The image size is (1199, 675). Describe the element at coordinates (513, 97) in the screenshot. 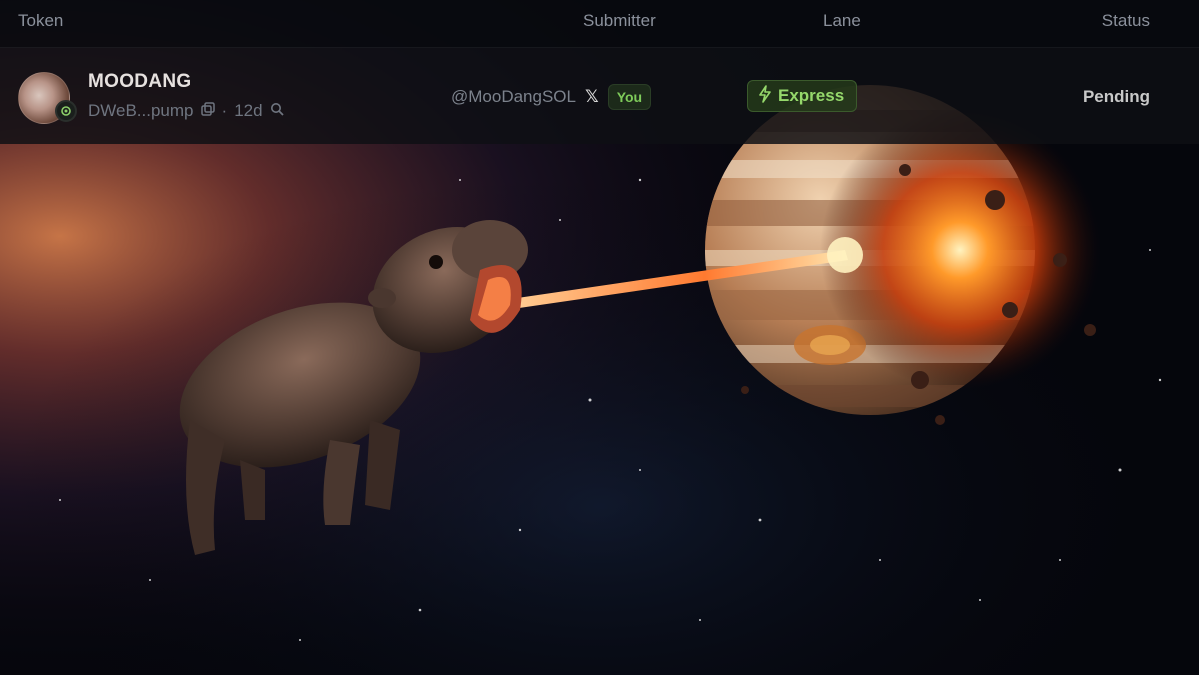

I see `submitter-handle: @MooDangSOL` at that location.